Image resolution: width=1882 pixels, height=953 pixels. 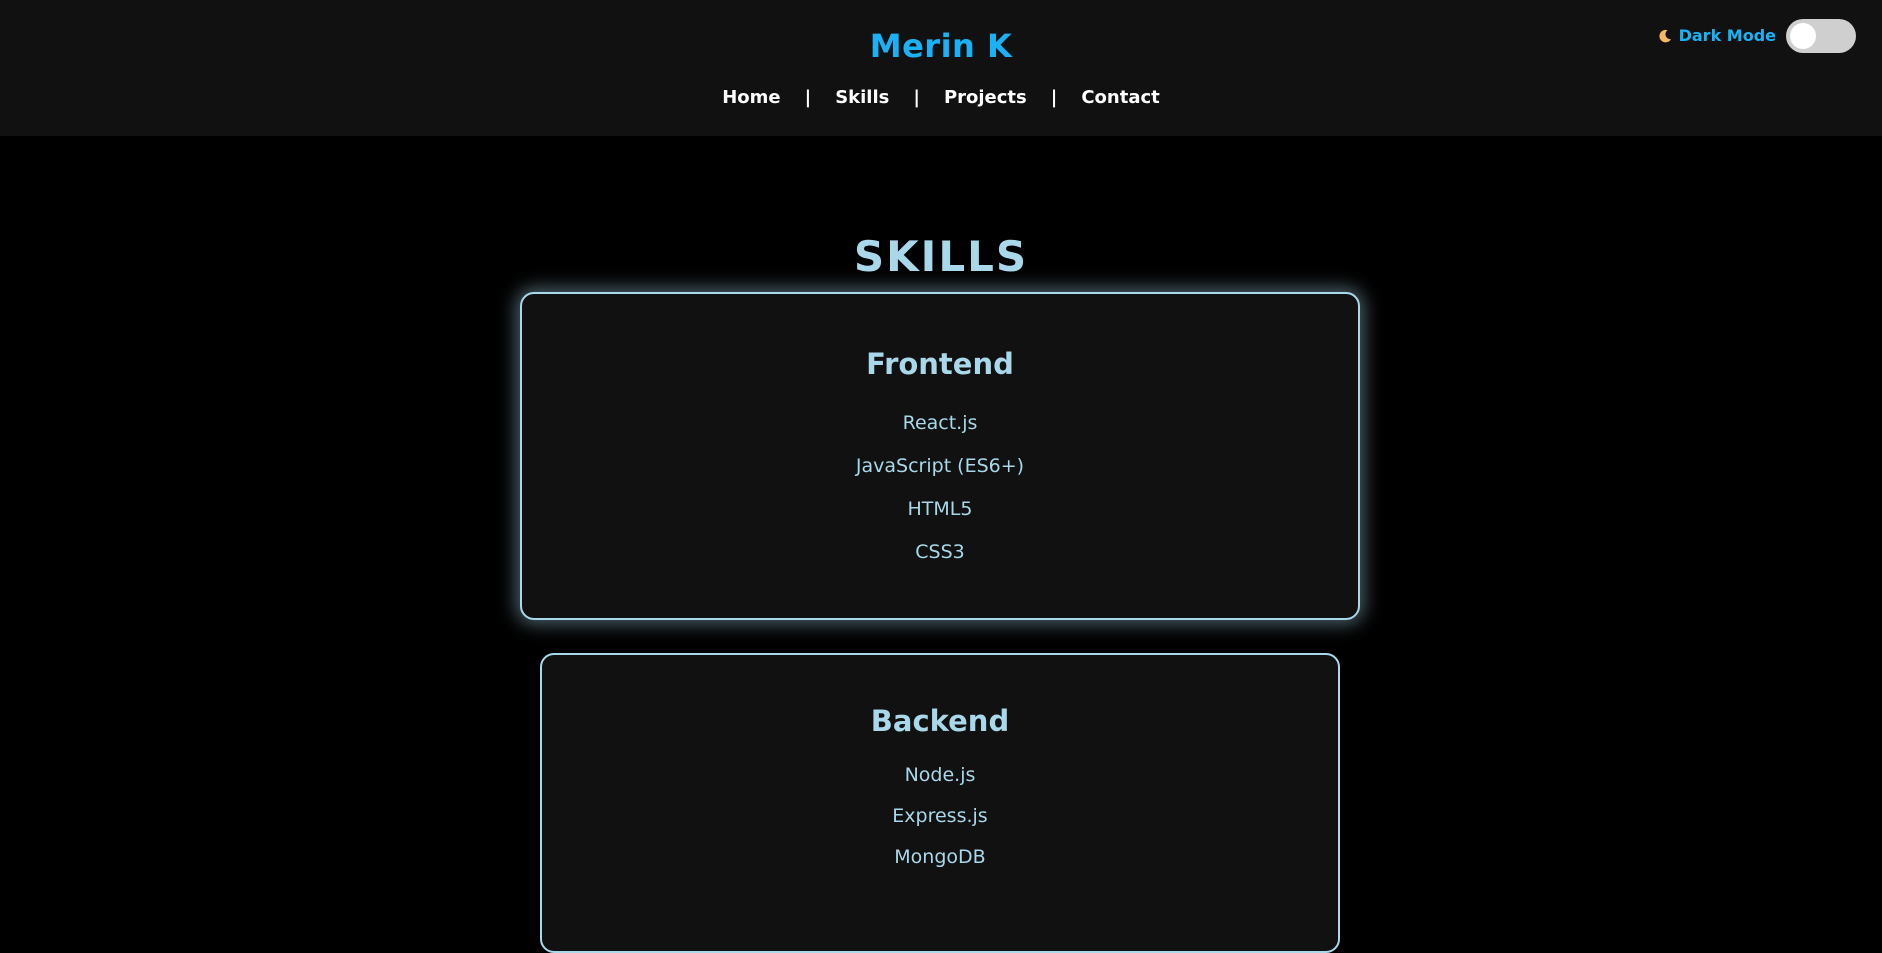 I want to click on skill-list: Node.js Express.js MongoDB, so click(x=940, y=816).